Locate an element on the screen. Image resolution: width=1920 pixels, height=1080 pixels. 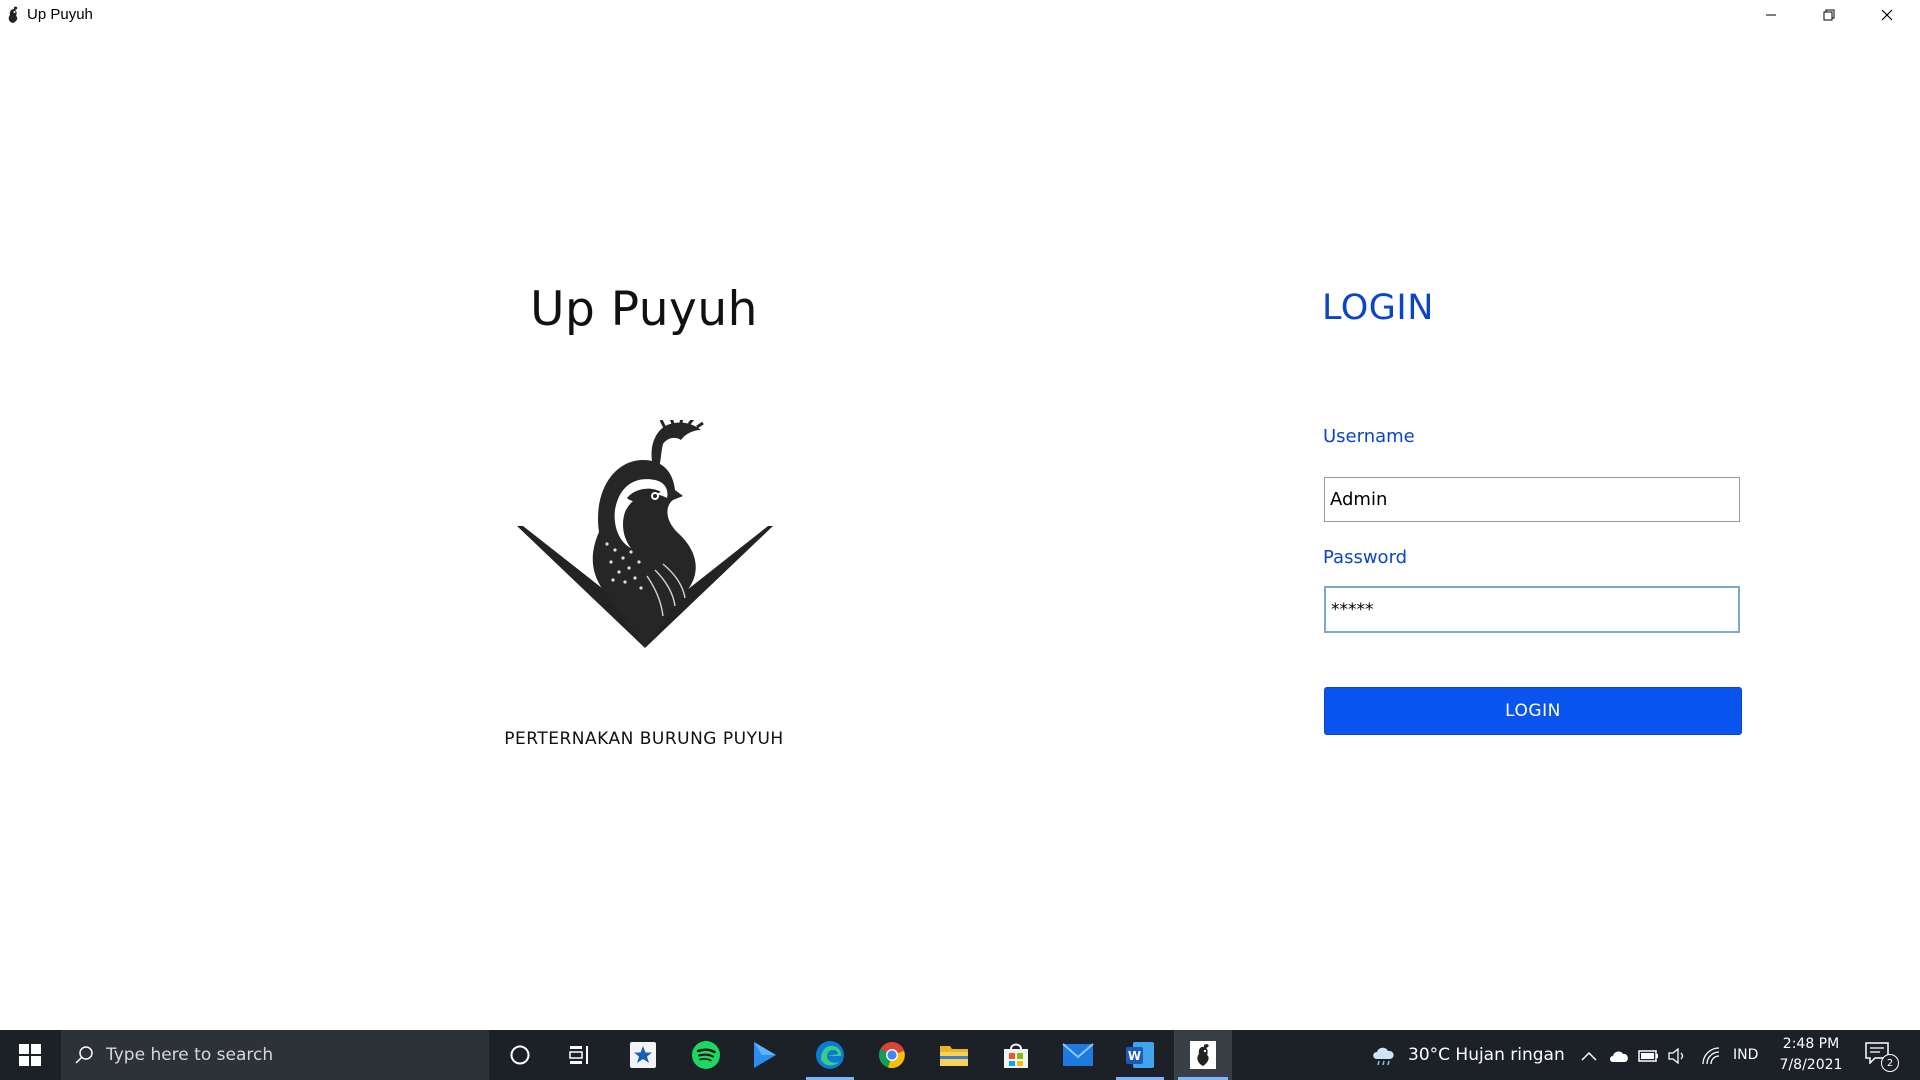
app-star-icon is located at coordinates (643, 1055).